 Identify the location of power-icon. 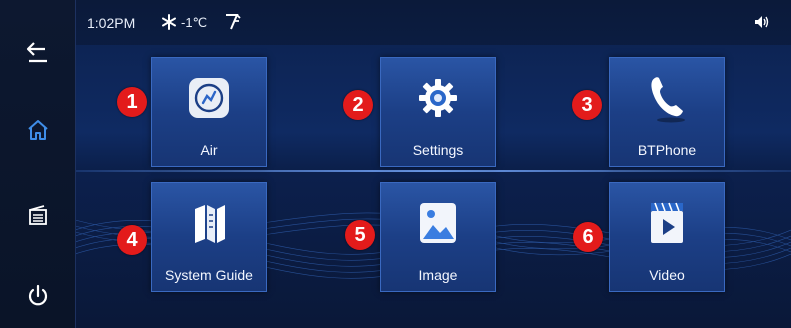
(38, 296).